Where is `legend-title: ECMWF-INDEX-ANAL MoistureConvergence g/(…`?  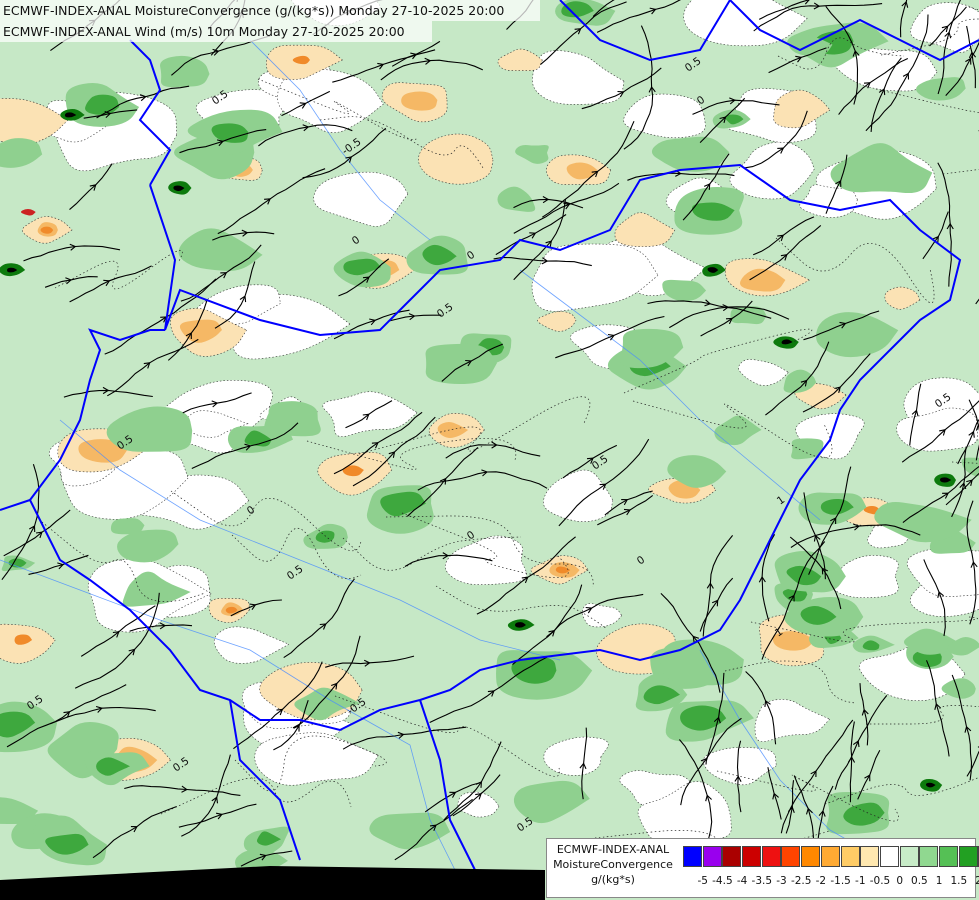
legend-title: ECMWF-INDEX-ANAL MoistureConvergence g/(… is located at coordinates (613, 864).